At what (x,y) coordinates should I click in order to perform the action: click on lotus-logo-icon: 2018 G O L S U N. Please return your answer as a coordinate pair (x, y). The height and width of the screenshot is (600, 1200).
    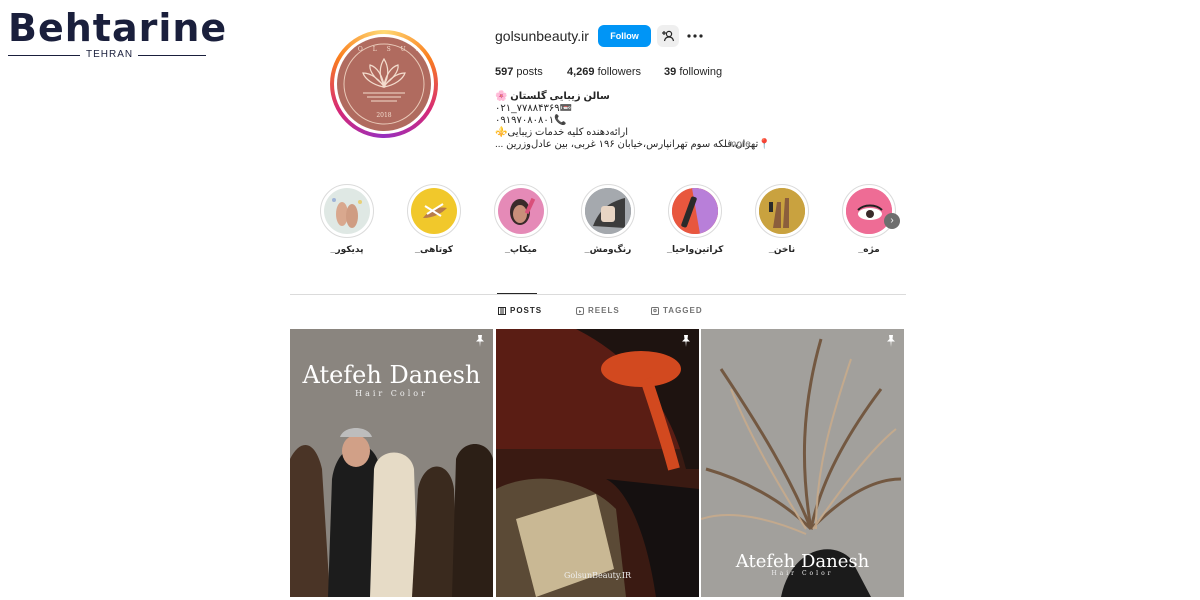
    Looking at the image, I should click on (384, 84).